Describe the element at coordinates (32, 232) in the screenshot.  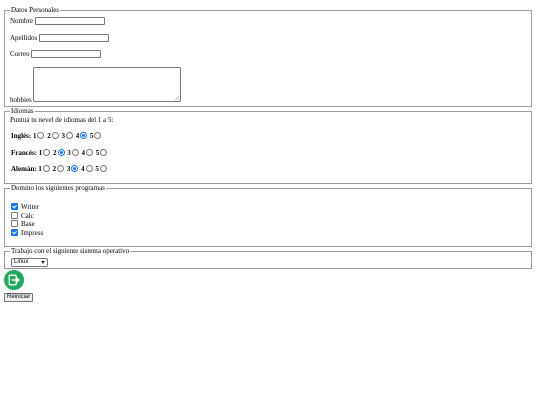
I see `program-label: Impress` at that location.